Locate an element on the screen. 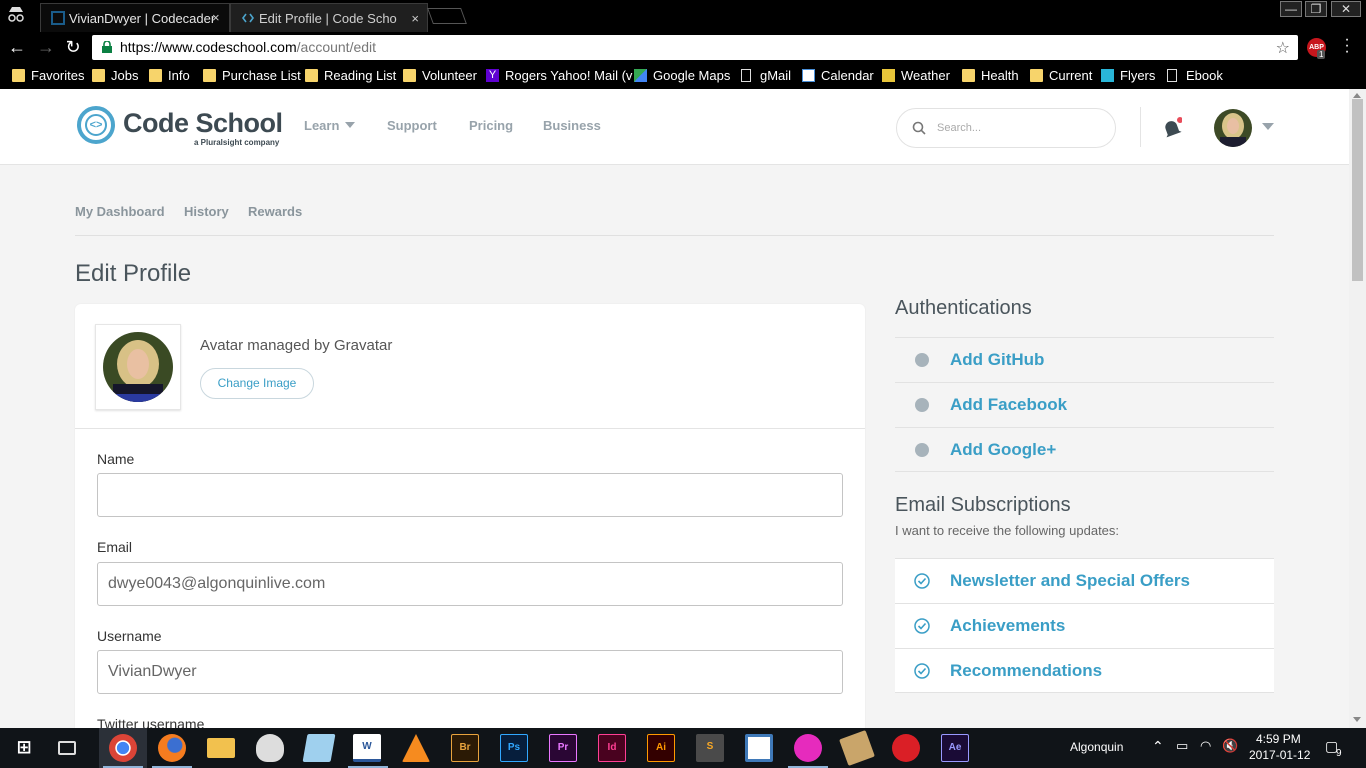 The height and width of the screenshot is (768, 1366). search-icon is located at coordinates (919, 128).